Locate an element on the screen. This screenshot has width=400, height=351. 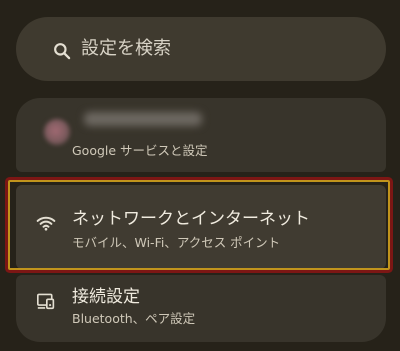
search-icon is located at coordinates (62, 51).